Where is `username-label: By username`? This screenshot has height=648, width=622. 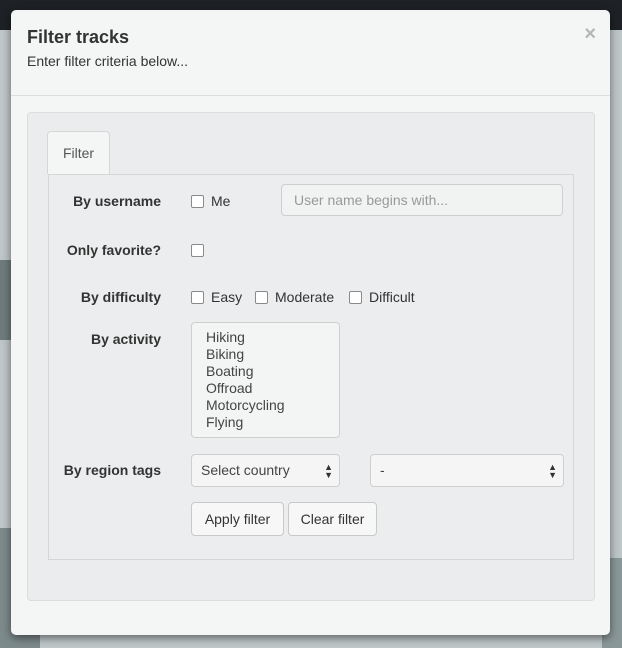
username-label: By username is located at coordinates (117, 201).